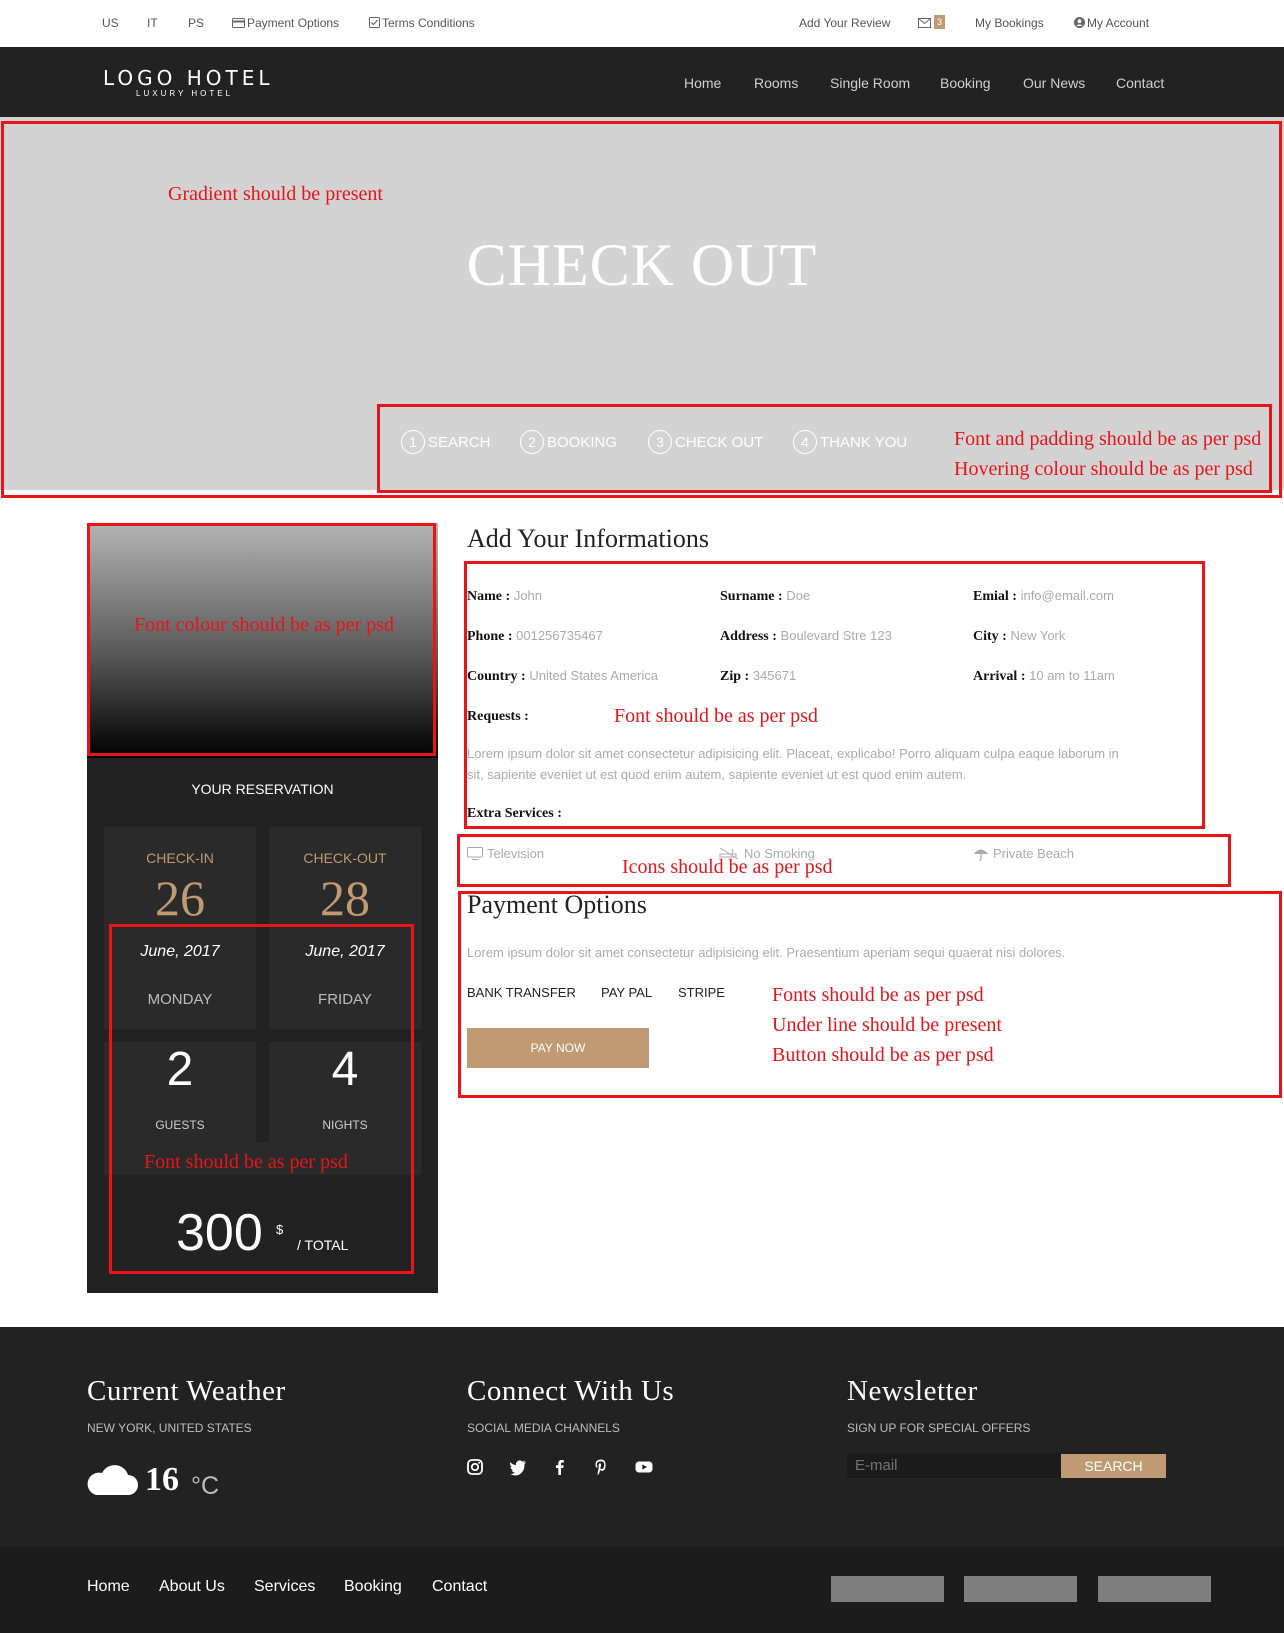 The width and height of the screenshot is (1284, 1633). Describe the element at coordinates (180, 898) in the screenshot. I see `checkin-day: 26` at that location.